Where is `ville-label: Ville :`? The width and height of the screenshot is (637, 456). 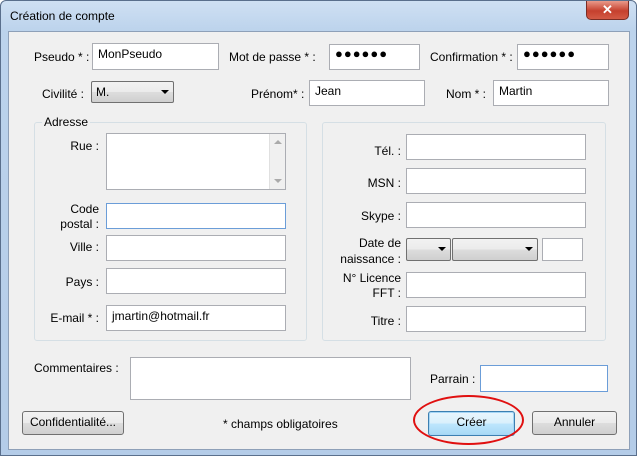
ville-label: Ville : is located at coordinates (84, 247).